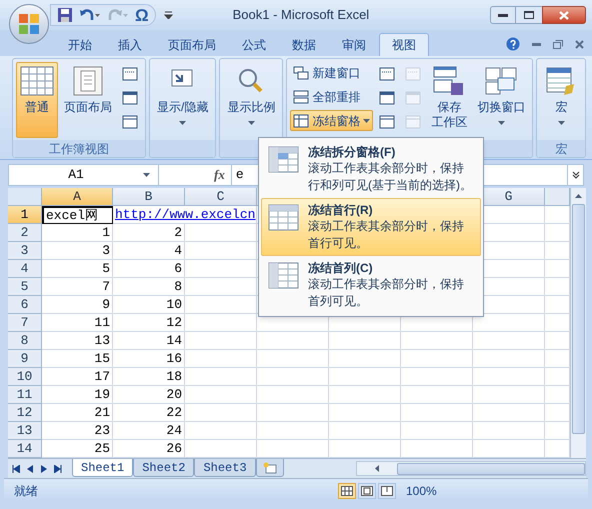 This screenshot has width=592, height=509. I want to click on sheet-tab: Sheet3, so click(225, 468).